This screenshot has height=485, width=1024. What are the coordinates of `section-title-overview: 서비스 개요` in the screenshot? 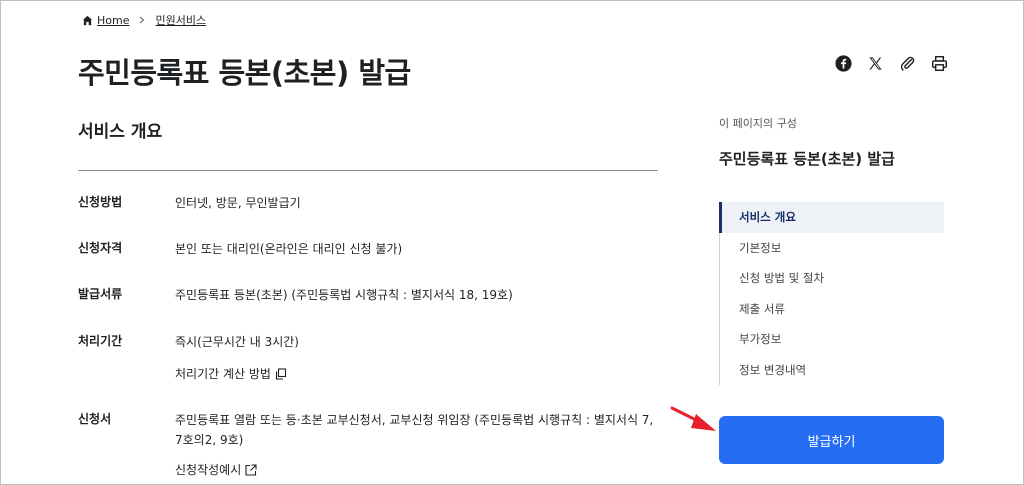 It's located at (120, 132).